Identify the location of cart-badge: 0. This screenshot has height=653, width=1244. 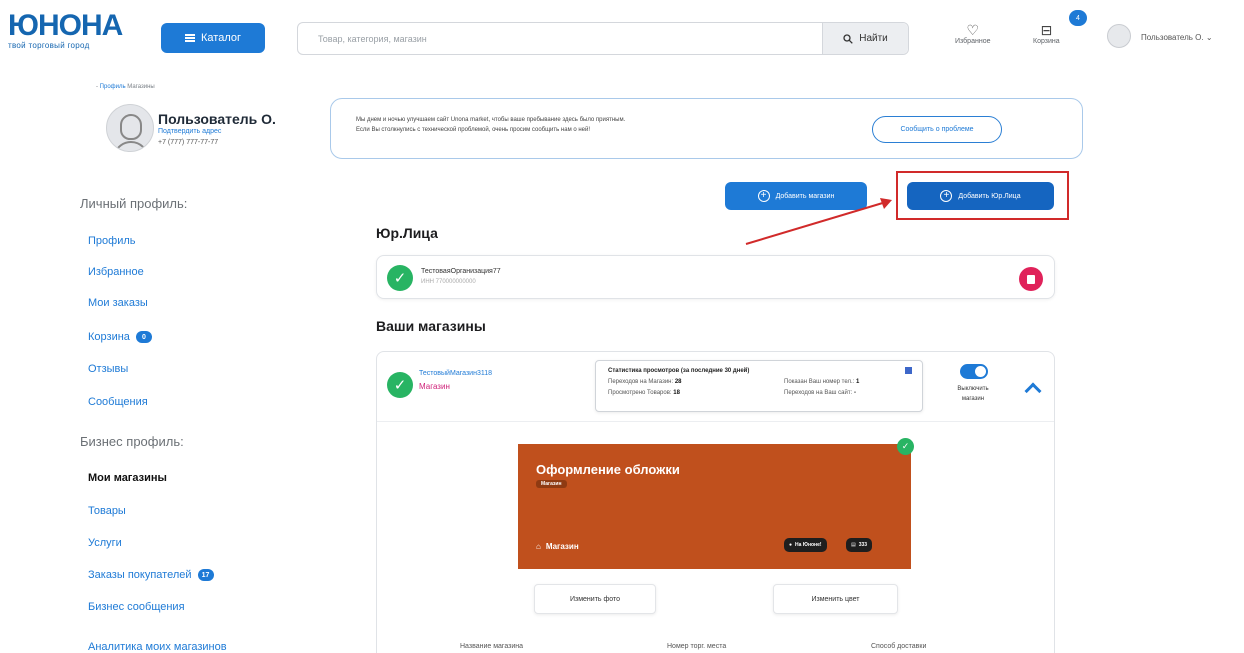
(143, 337).